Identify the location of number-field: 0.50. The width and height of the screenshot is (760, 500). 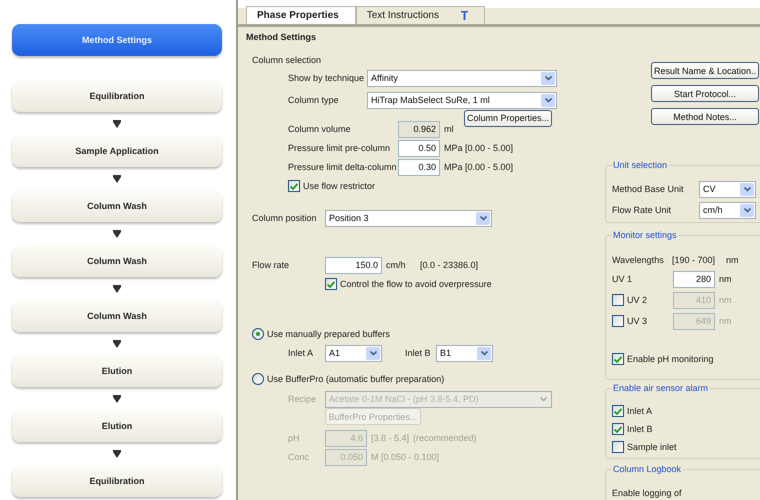
(419, 148).